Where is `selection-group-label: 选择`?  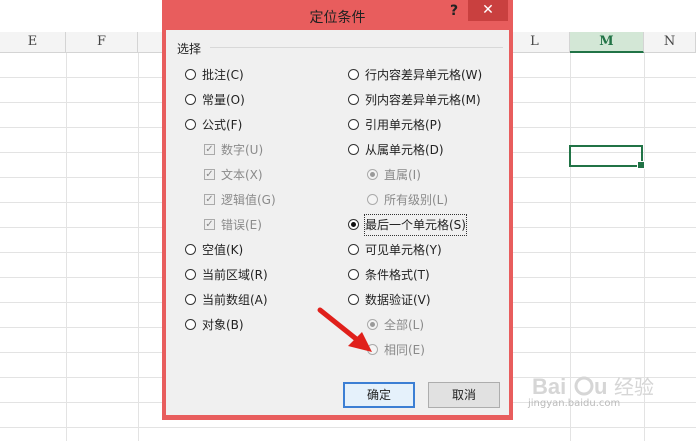 selection-group-label: 选择 is located at coordinates (191, 48).